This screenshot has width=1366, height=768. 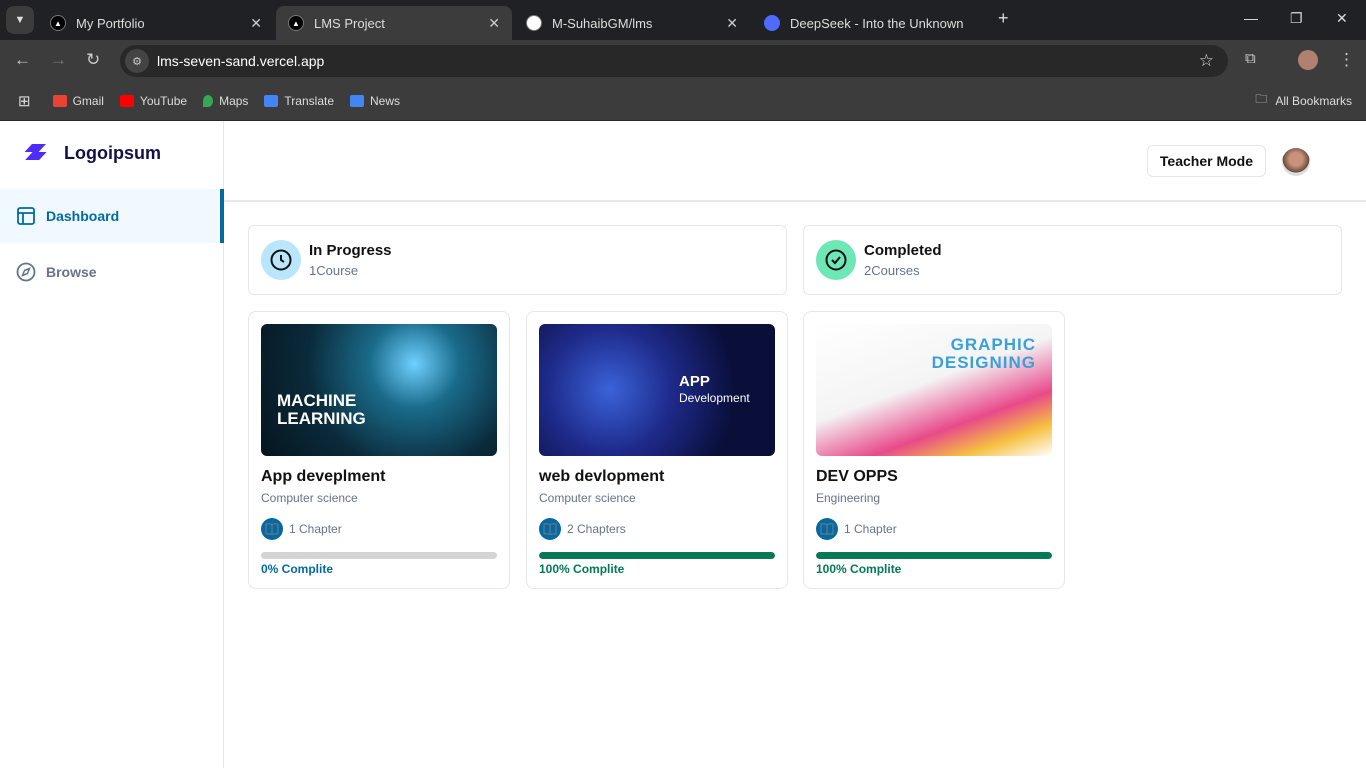 I want to click on close-window-button: ✕, so click(x=1342, y=18).